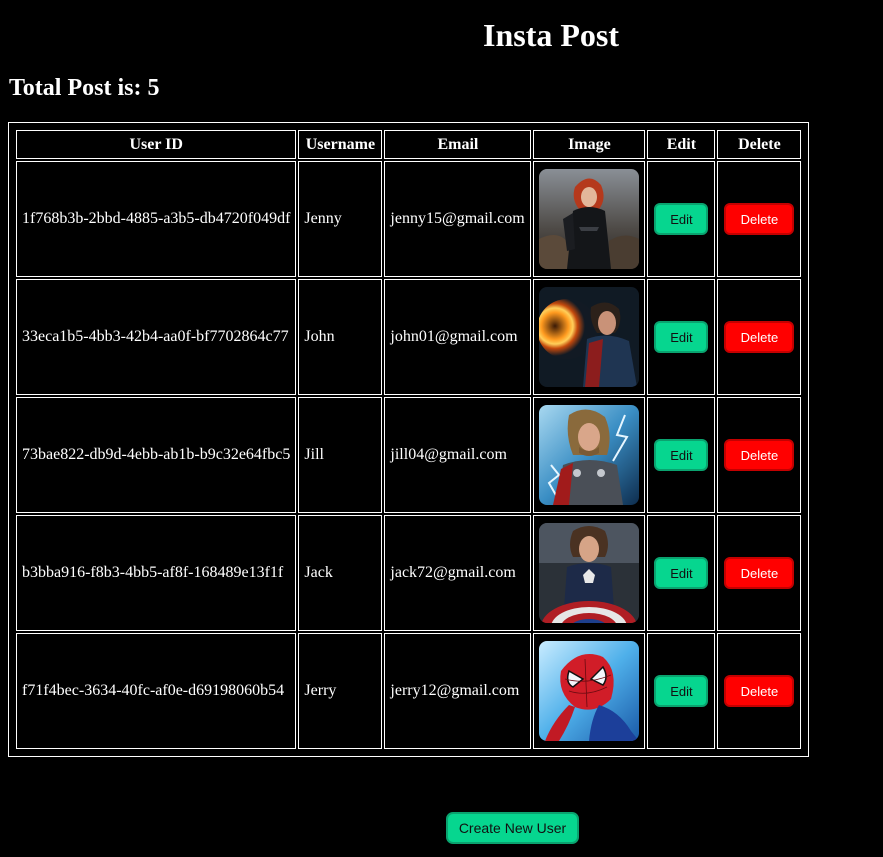 This screenshot has height=857, width=883. Describe the element at coordinates (340, 691) in the screenshot. I see `username-cell: Jerry` at that location.